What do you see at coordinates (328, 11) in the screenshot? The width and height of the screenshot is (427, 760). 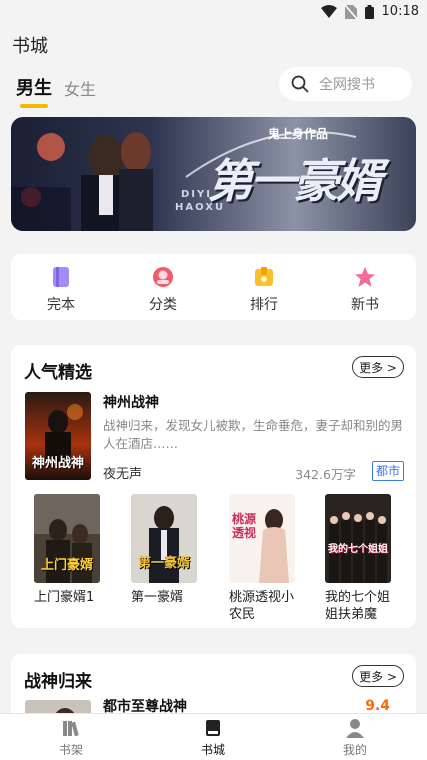 I see `wifi-icon` at bounding box center [328, 11].